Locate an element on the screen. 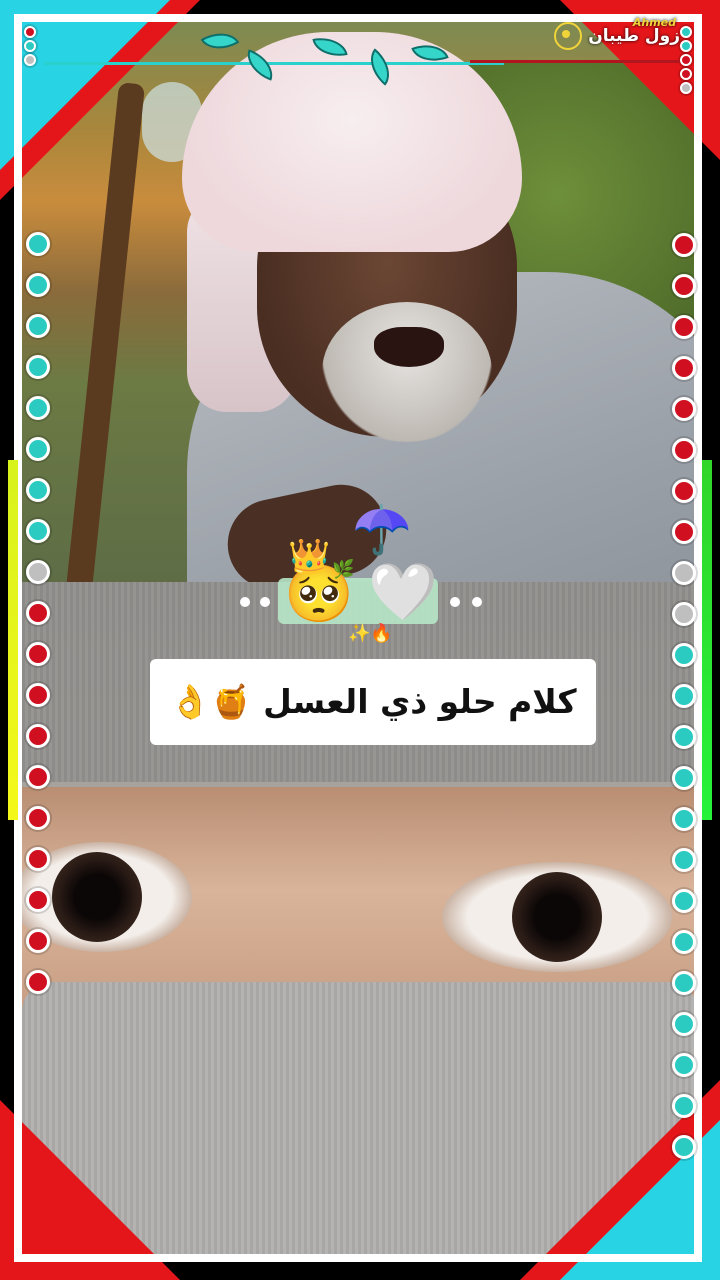 The width and height of the screenshot is (720, 1280). right-dot-column is located at coordinates (684, 696).